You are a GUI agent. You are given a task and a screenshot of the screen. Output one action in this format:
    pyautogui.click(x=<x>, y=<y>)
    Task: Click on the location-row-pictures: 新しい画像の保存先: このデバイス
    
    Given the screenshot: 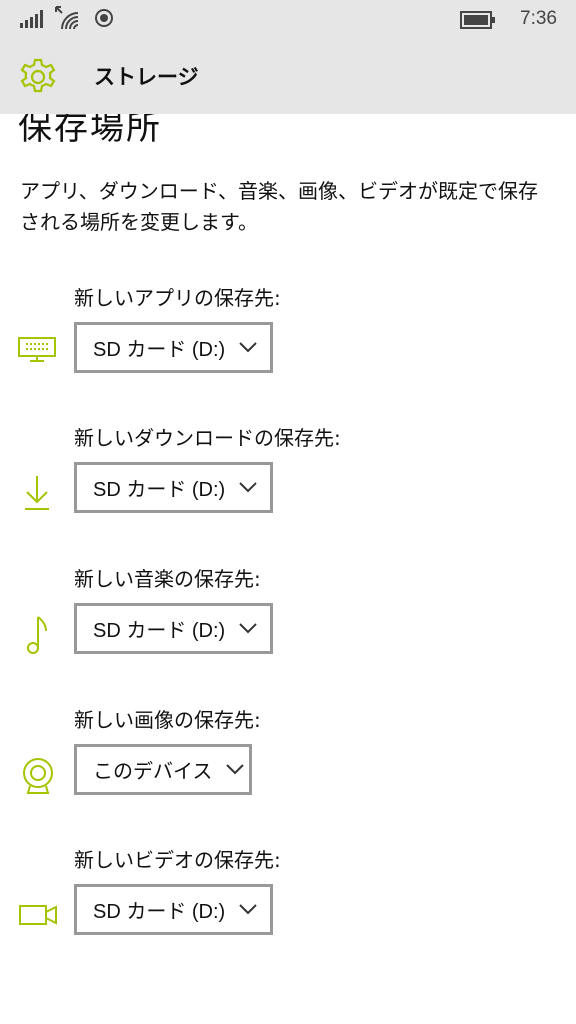 What is the action you would take?
    pyautogui.click(x=288, y=759)
    